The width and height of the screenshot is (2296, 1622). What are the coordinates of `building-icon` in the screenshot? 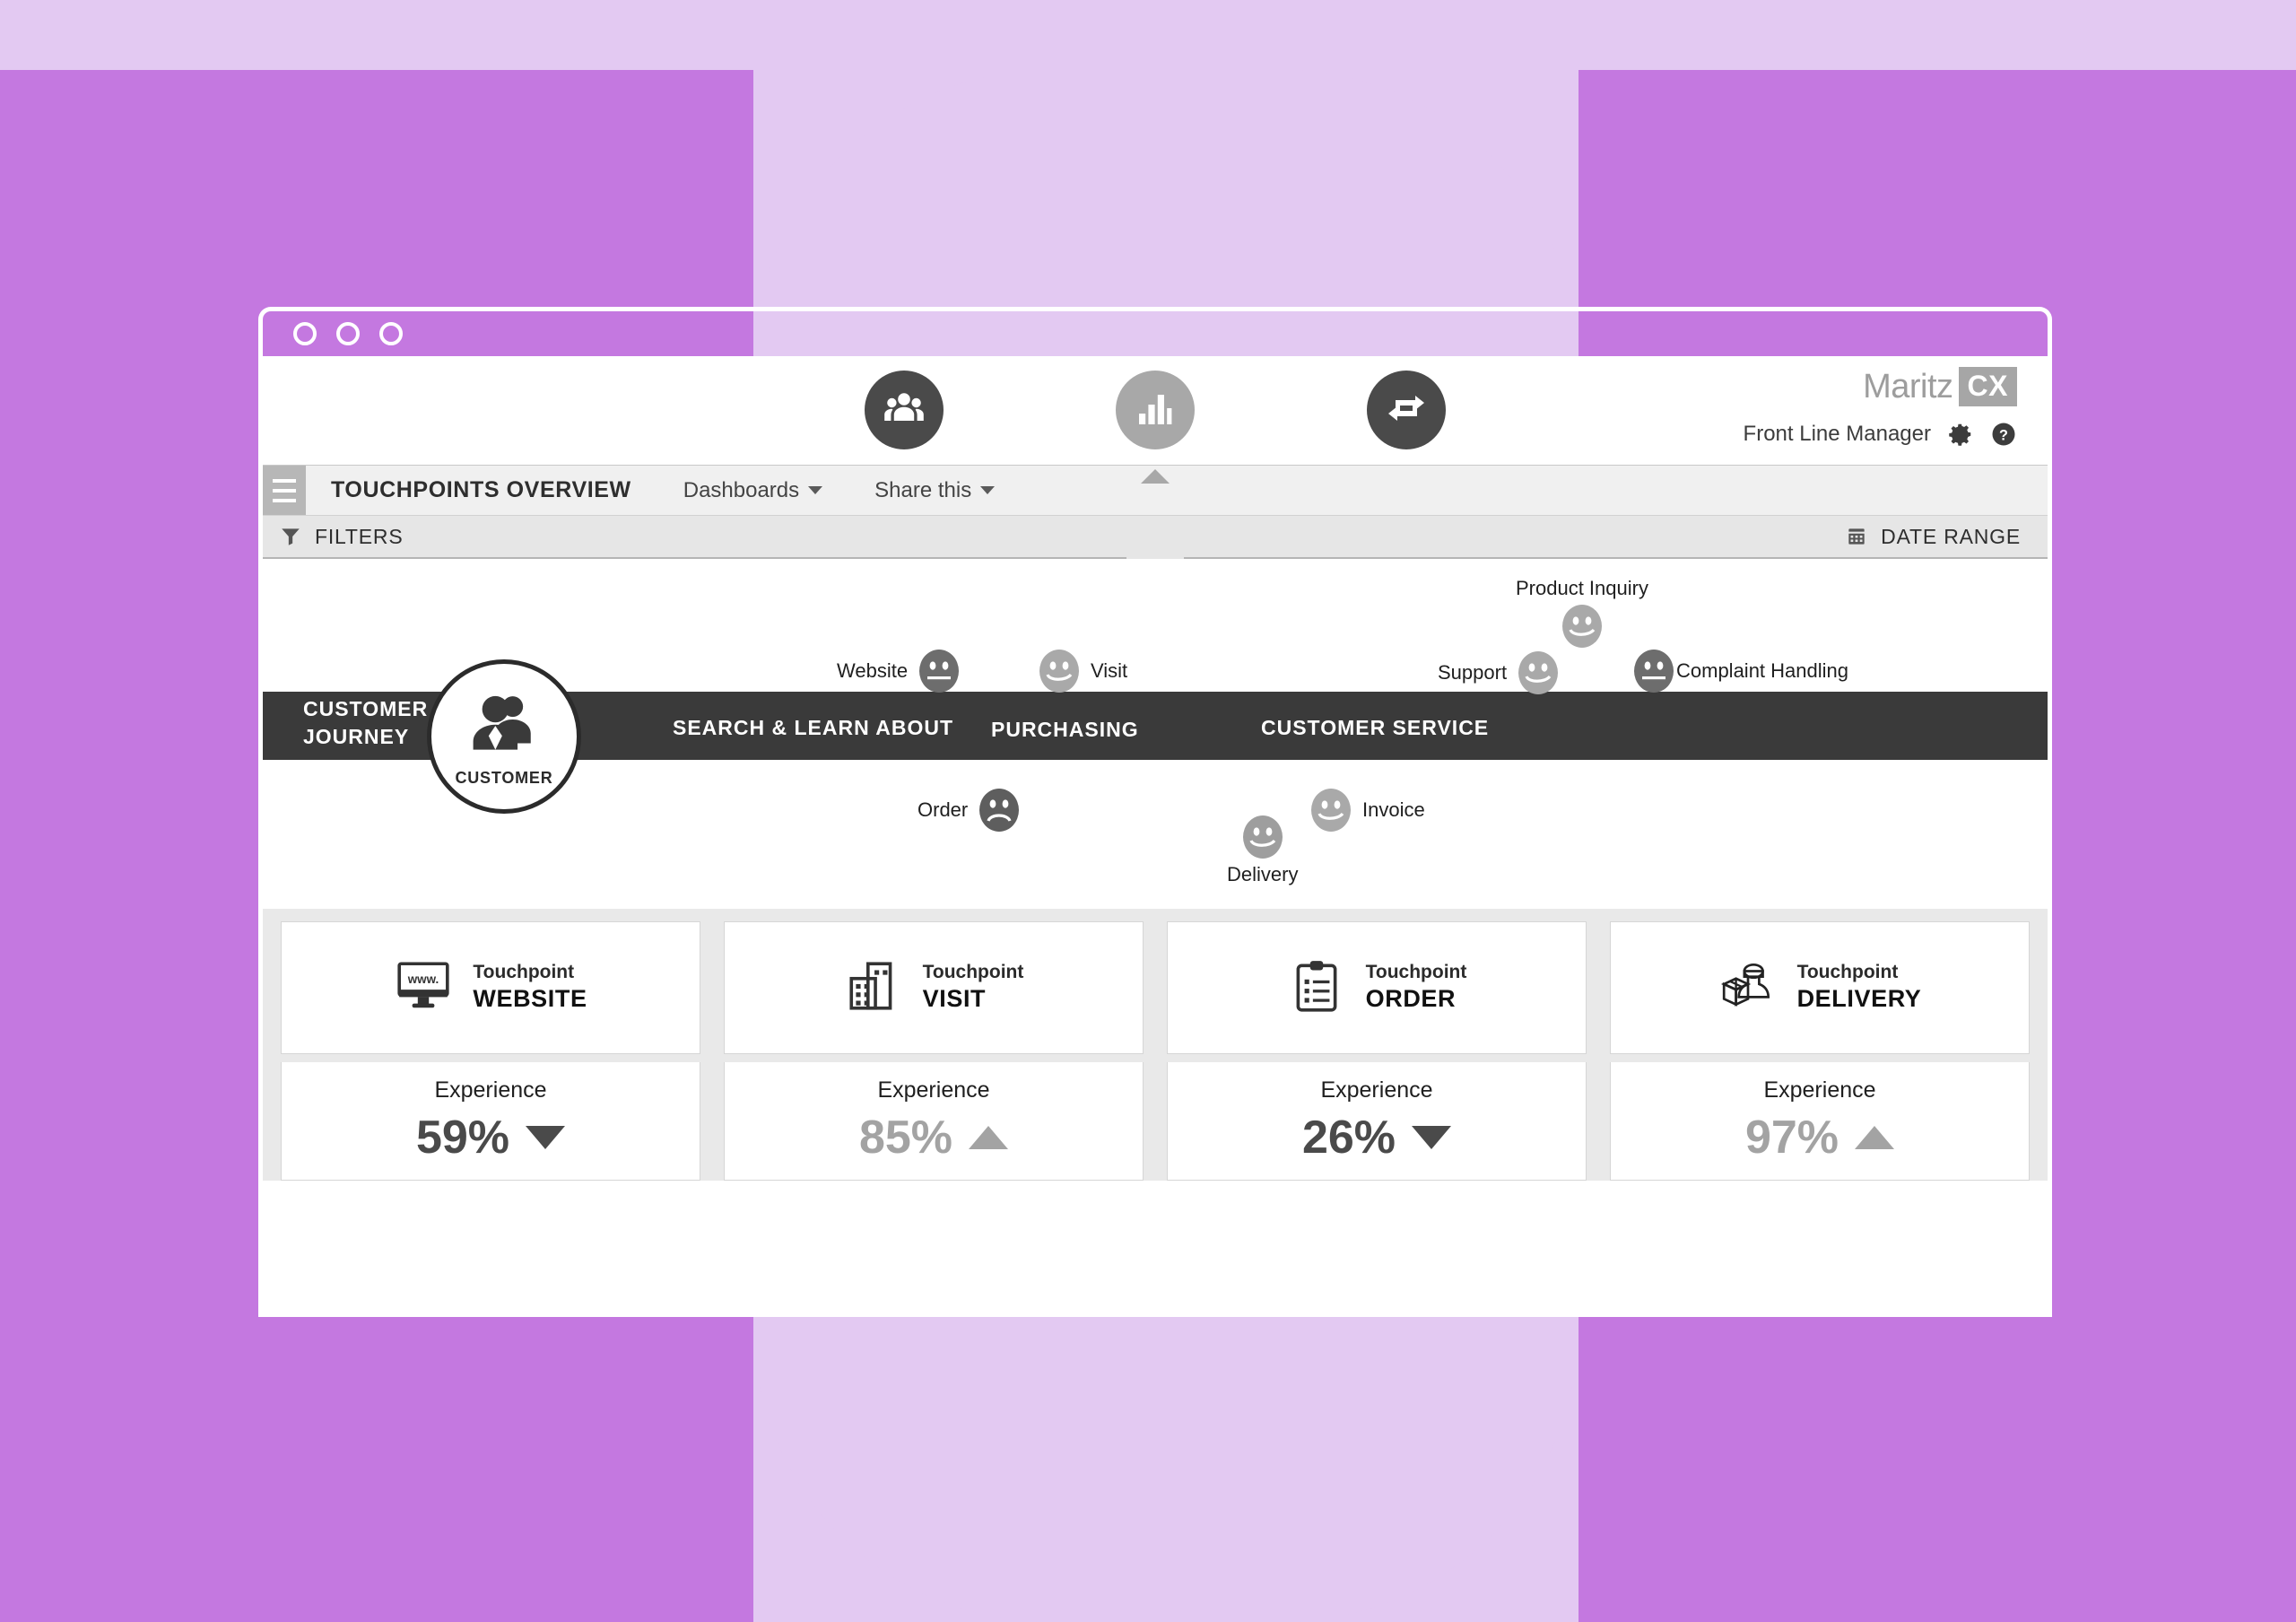 It's located at (873, 988).